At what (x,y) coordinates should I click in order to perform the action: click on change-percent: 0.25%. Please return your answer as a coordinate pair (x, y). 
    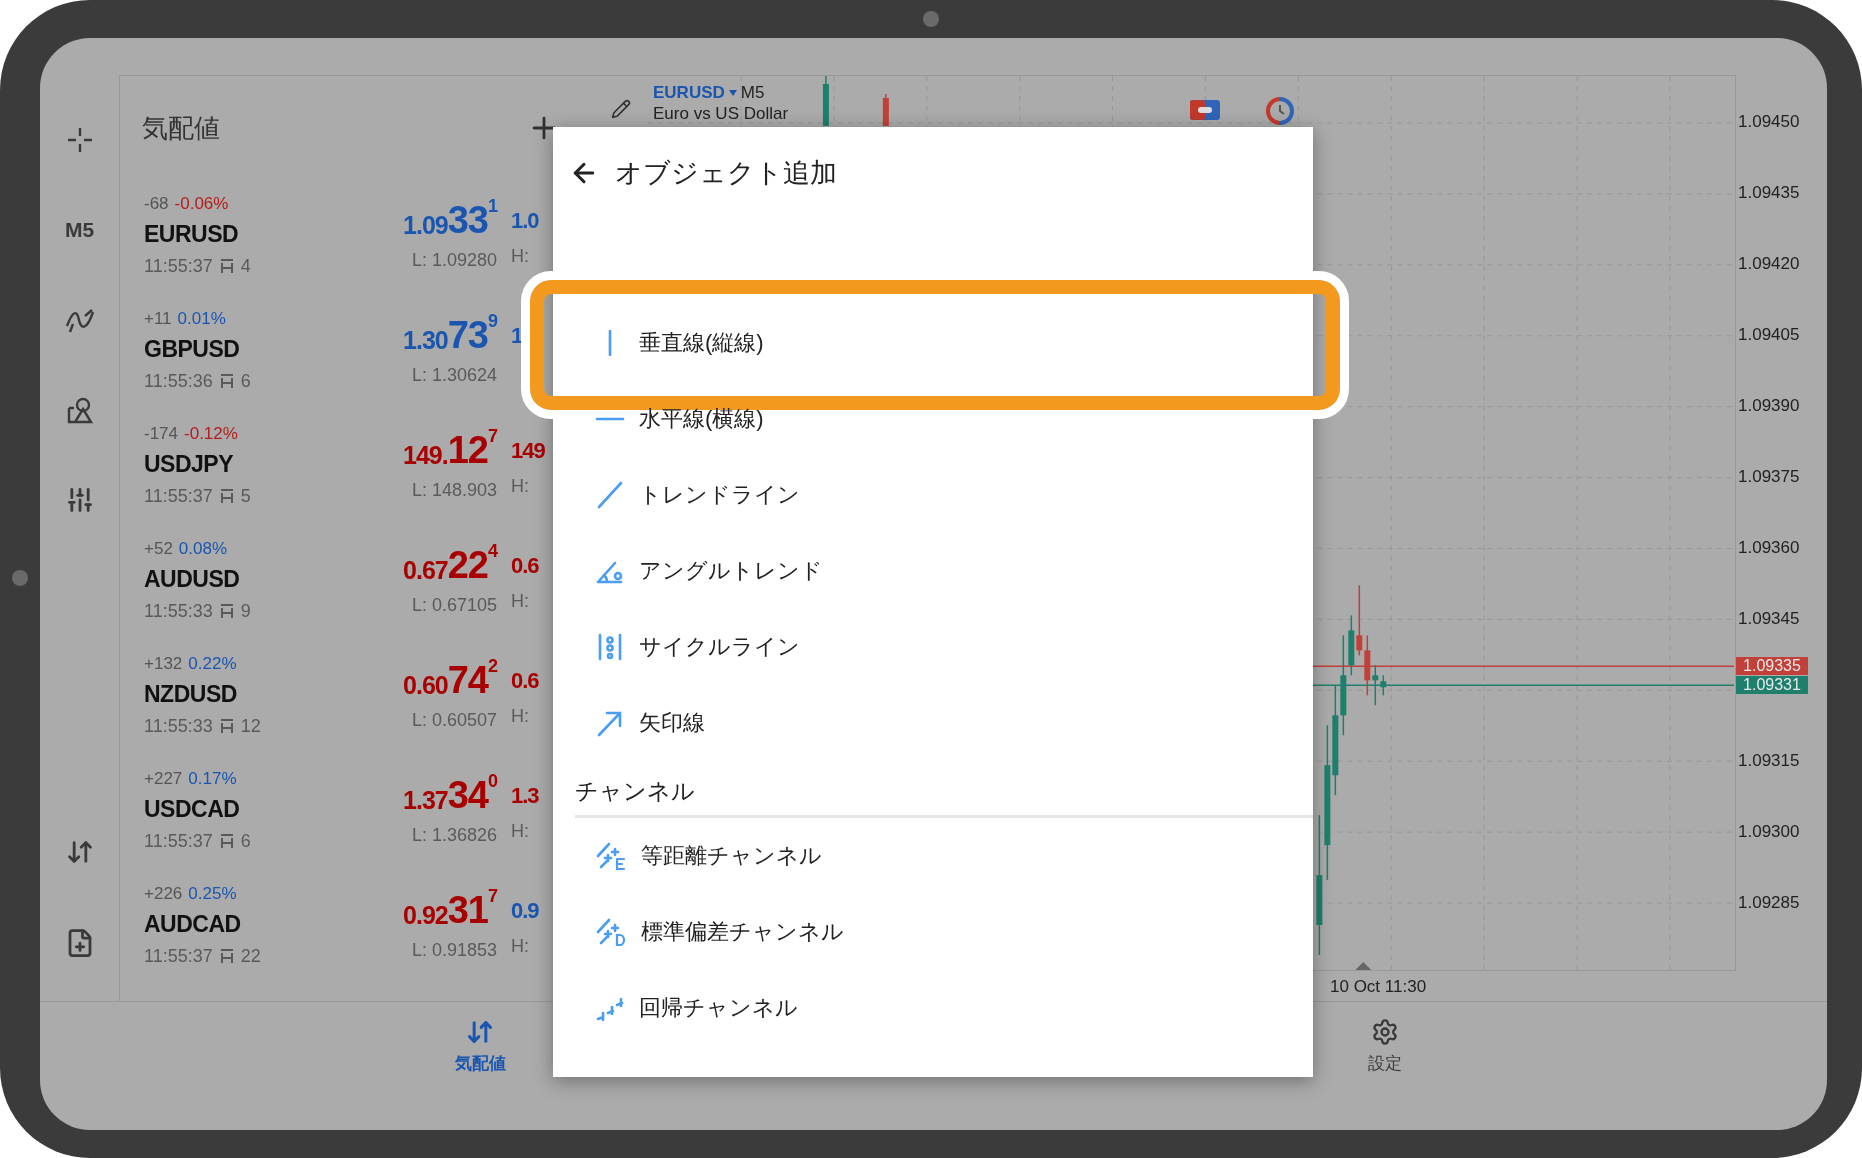
    Looking at the image, I should click on (212, 894).